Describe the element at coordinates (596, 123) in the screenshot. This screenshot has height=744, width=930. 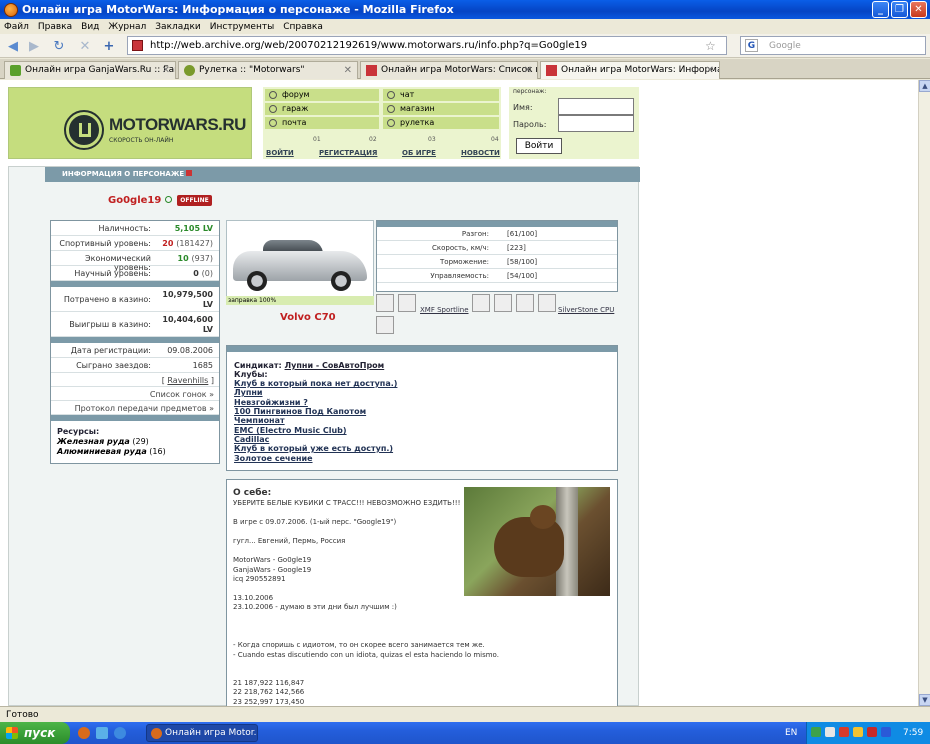
I see `password-field` at that location.